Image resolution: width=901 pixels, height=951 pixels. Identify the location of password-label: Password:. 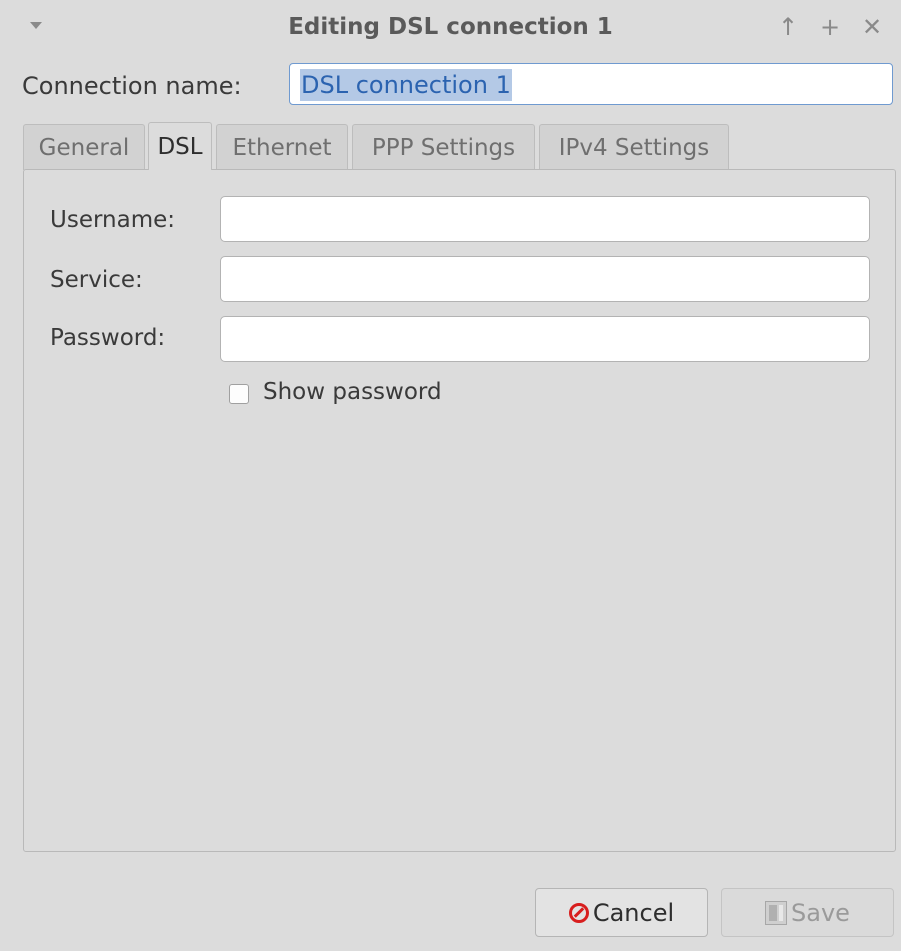
(108, 338).